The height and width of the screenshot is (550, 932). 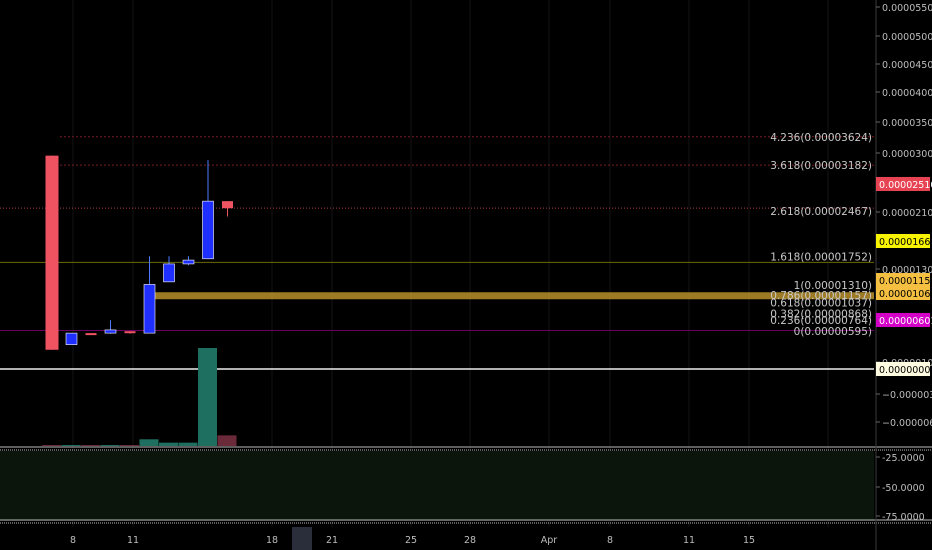 What do you see at coordinates (907, 213) in the screenshot?
I see `price-tick-label: 0.00002100` at bounding box center [907, 213].